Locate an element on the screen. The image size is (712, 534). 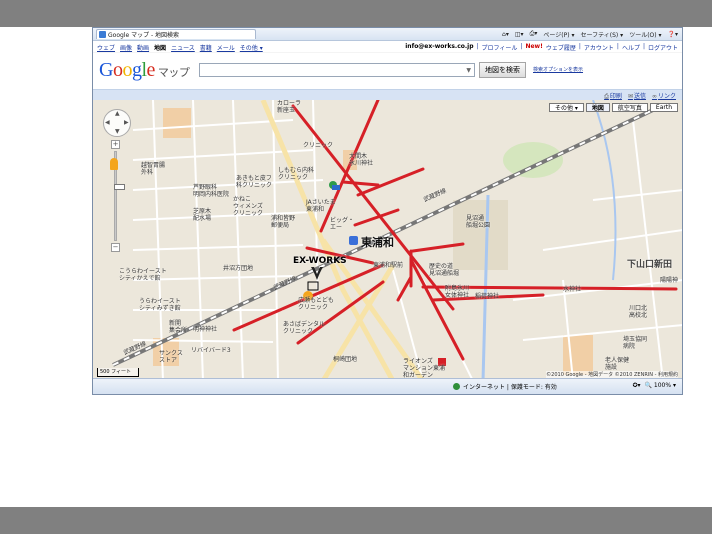
map-label: クリニック is located at coordinates (318, 145).